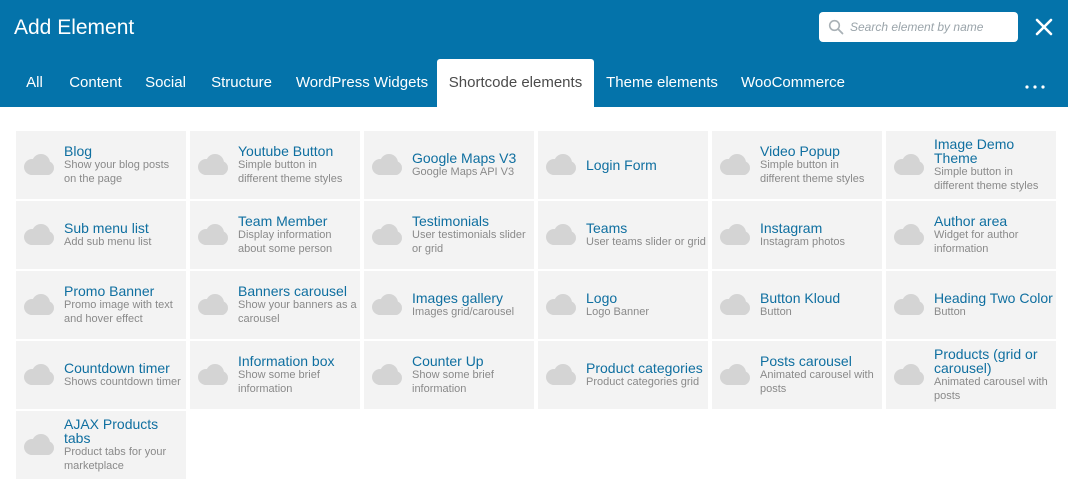 This screenshot has width=1068, height=495. I want to click on element-description: Product categories grid, so click(643, 382).